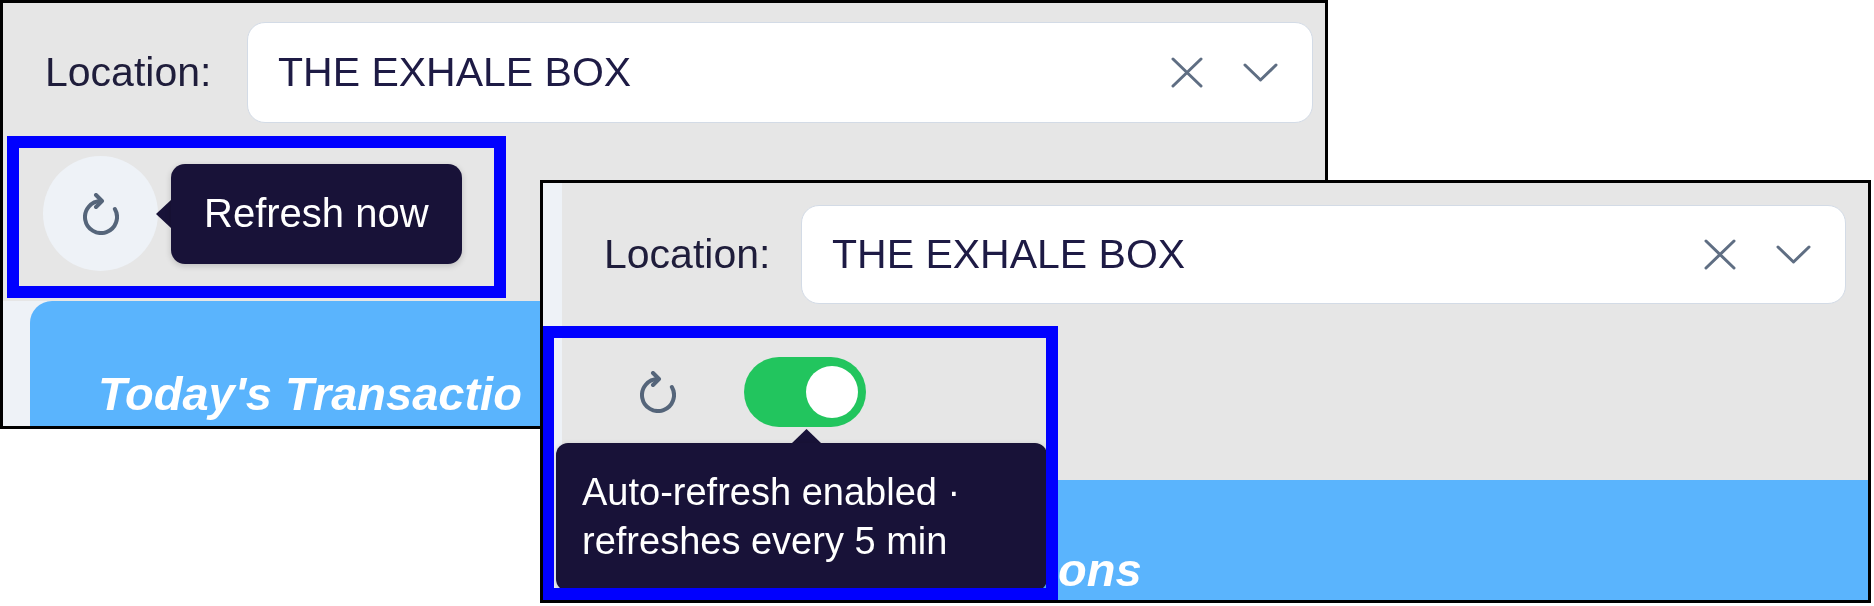  I want to click on card-title: ons, so click(1100, 570).